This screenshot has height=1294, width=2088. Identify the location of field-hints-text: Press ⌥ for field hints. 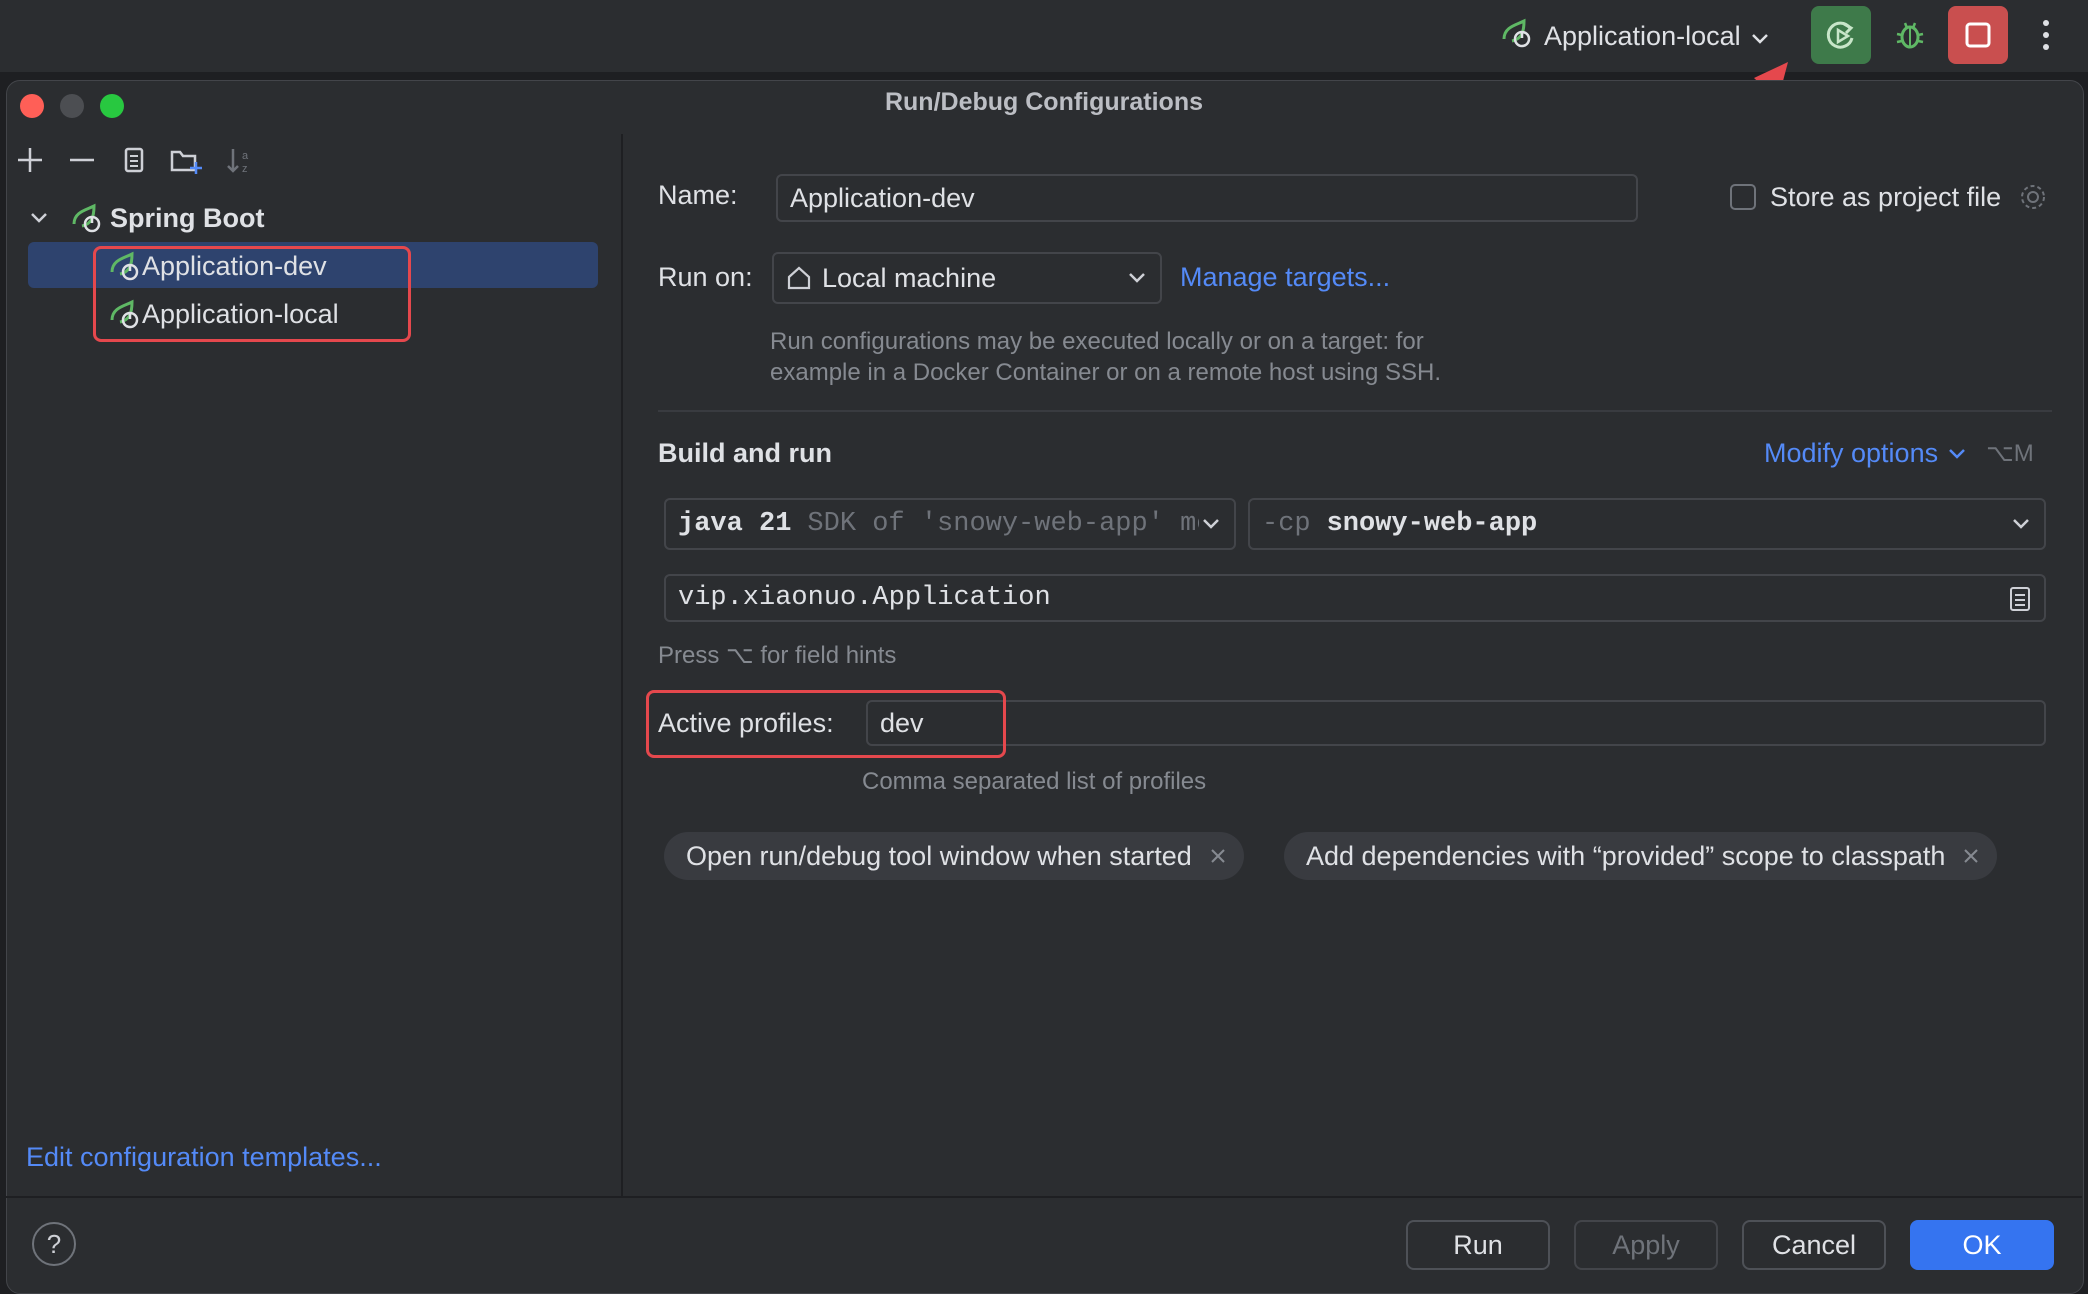
(777, 655).